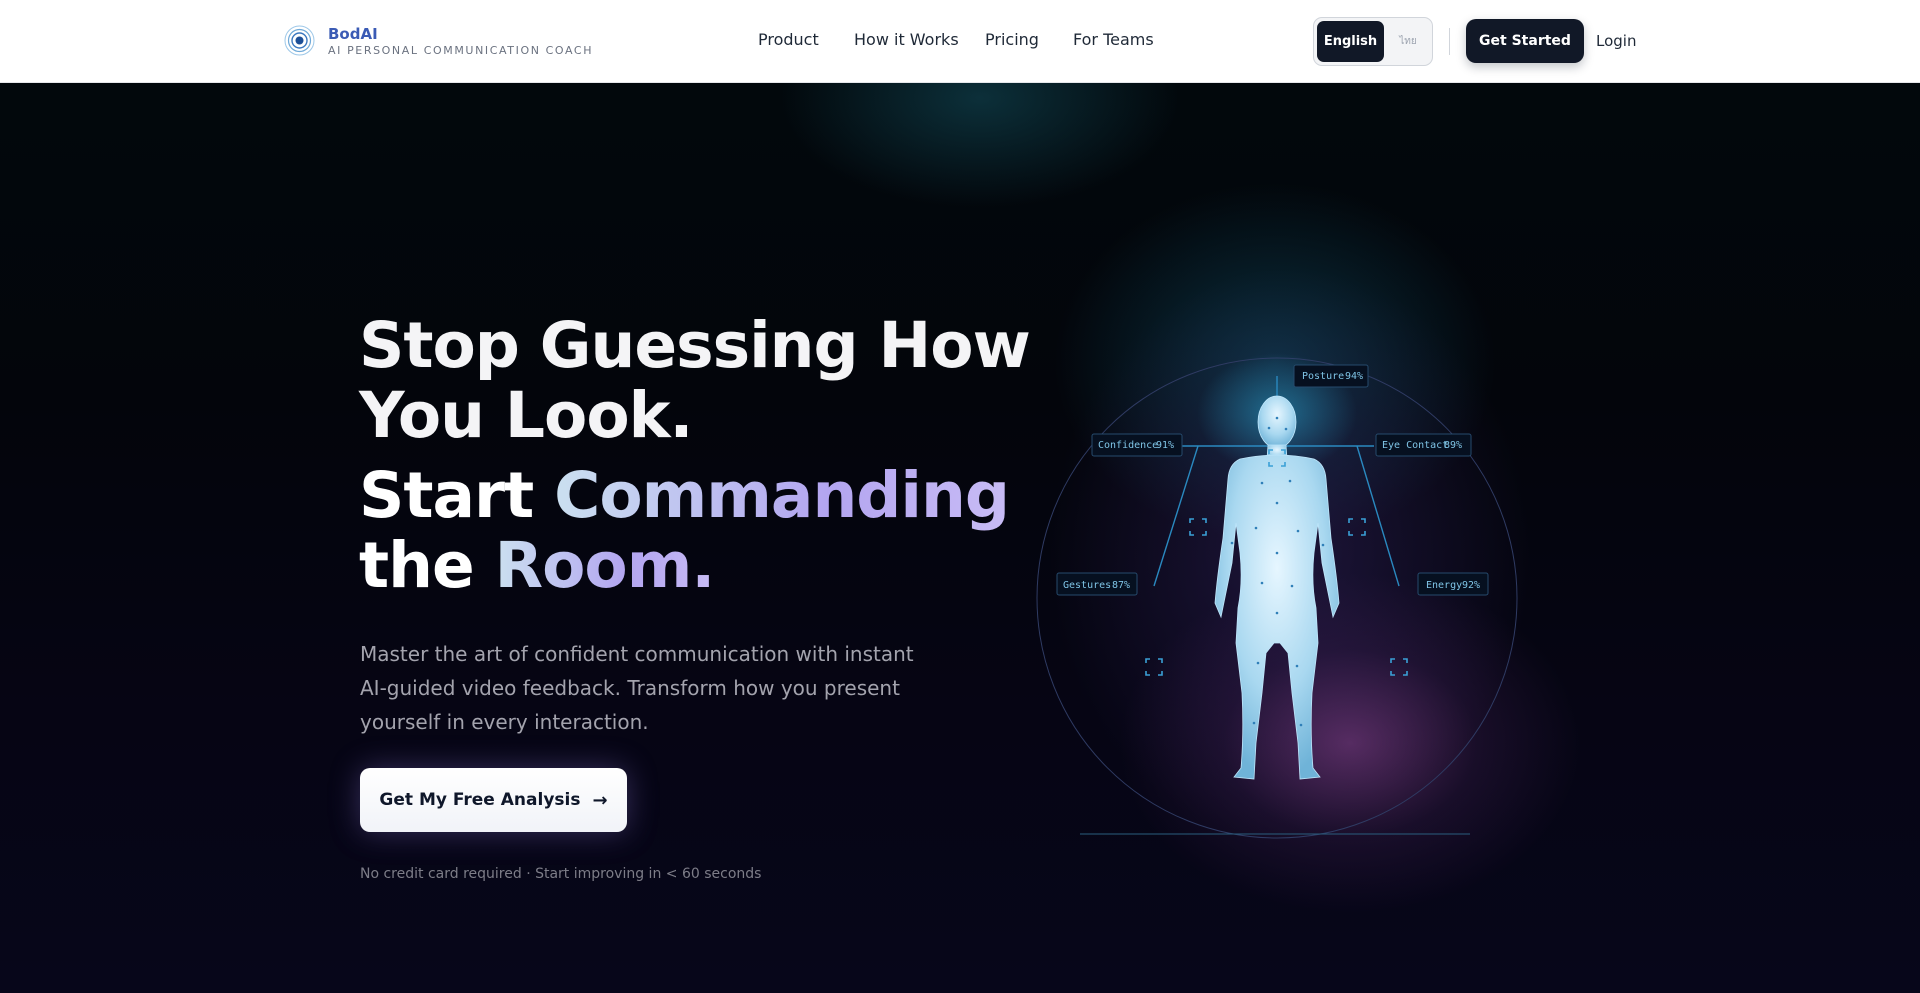  Describe the element at coordinates (1453, 445) in the screenshot. I see `metric-eye-contact-value: 89%` at that location.